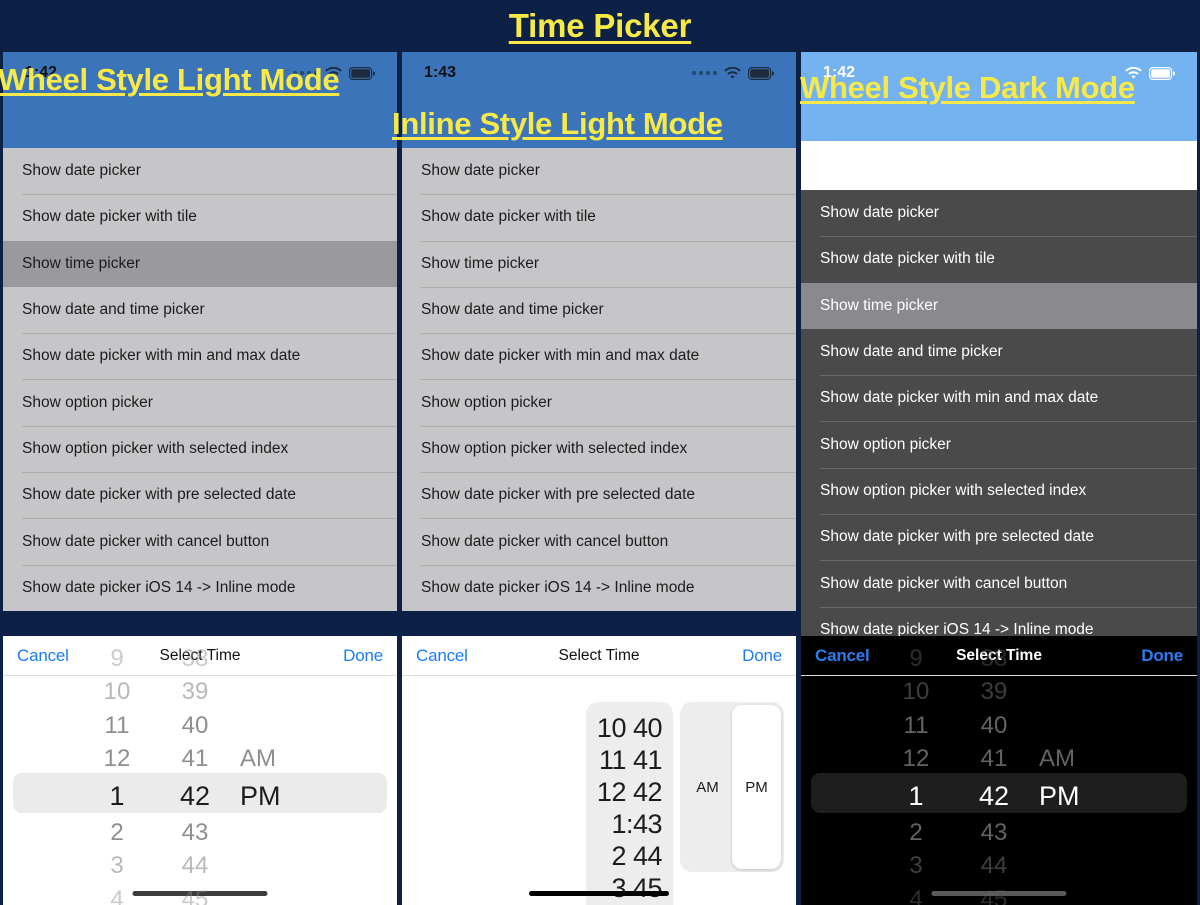 Image resolution: width=1200 pixels, height=905 pixels. What do you see at coordinates (512, 310) in the screenshot?
I see `list-item-label: Show date and time picker` at bounding box center [512, 310].